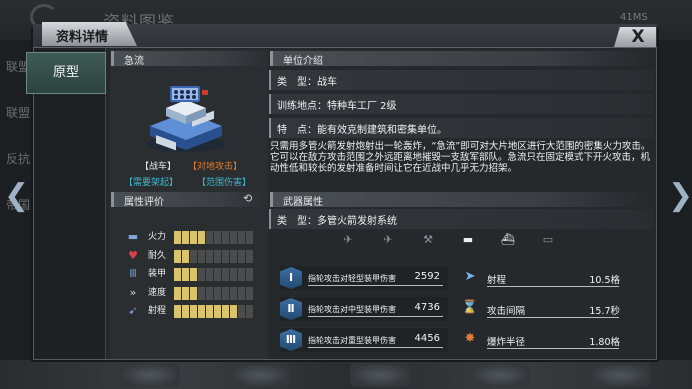 Image resolution: width=692 pixels, height=389 pixels. I want to click on attack-row: Ⅱ 指轮攻击对中型装甲伤害 4736, so click(364, 309).